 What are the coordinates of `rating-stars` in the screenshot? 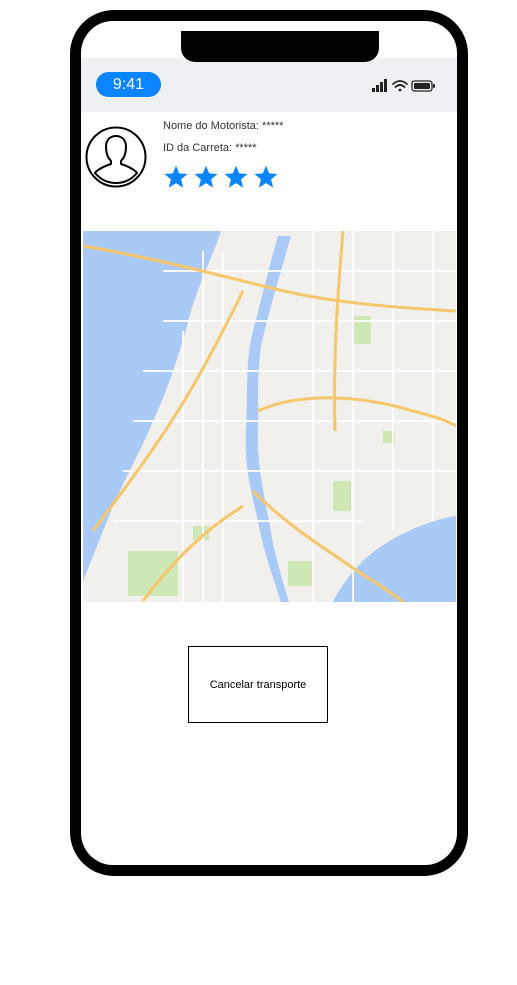 It's located at (221, 180).